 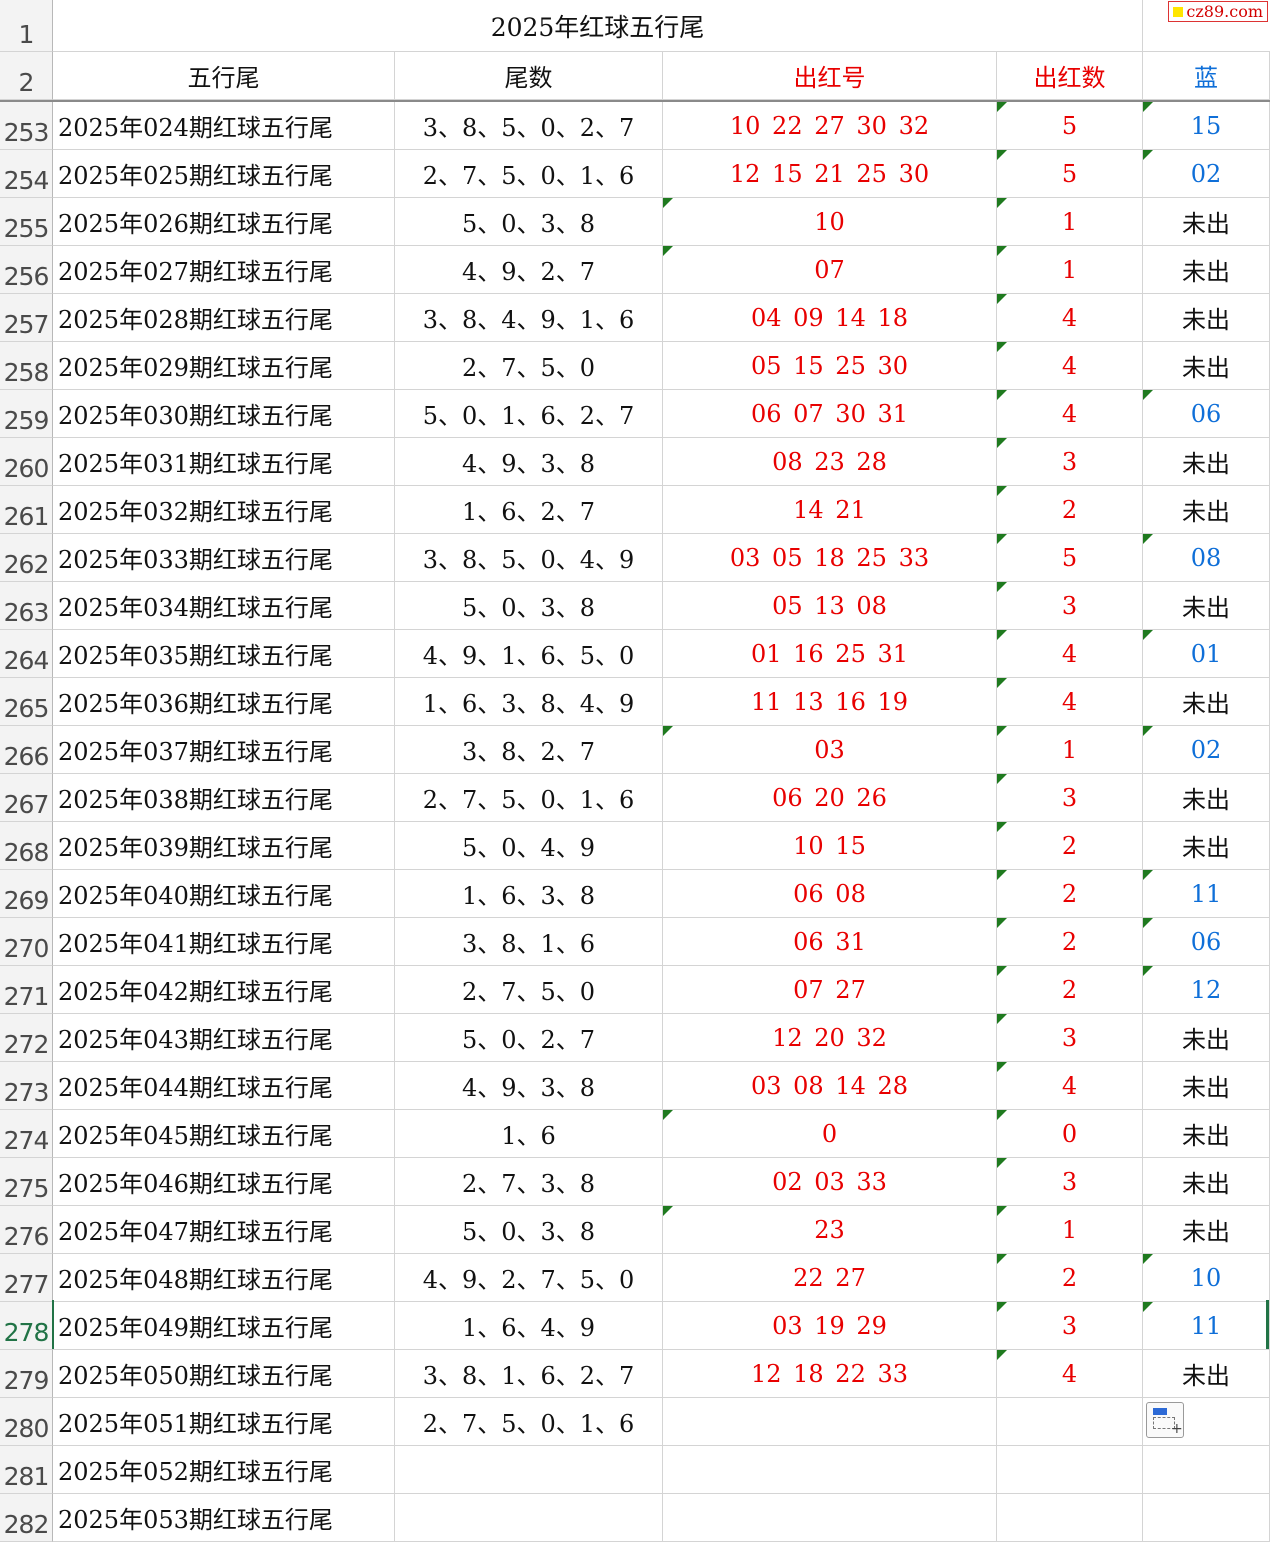 What do you see at coordinates (224, 1374) in the screenshot?
I see `issue-name-cell: 2025年050期红球五行尾` at bounding box center [224, 1374].